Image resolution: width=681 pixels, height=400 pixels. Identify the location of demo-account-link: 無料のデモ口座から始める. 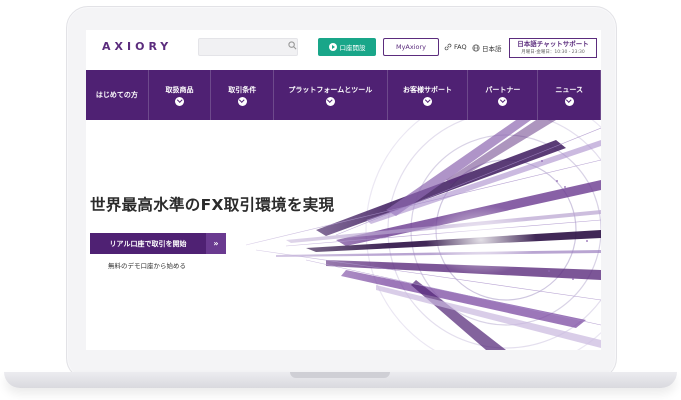
(147, 265).